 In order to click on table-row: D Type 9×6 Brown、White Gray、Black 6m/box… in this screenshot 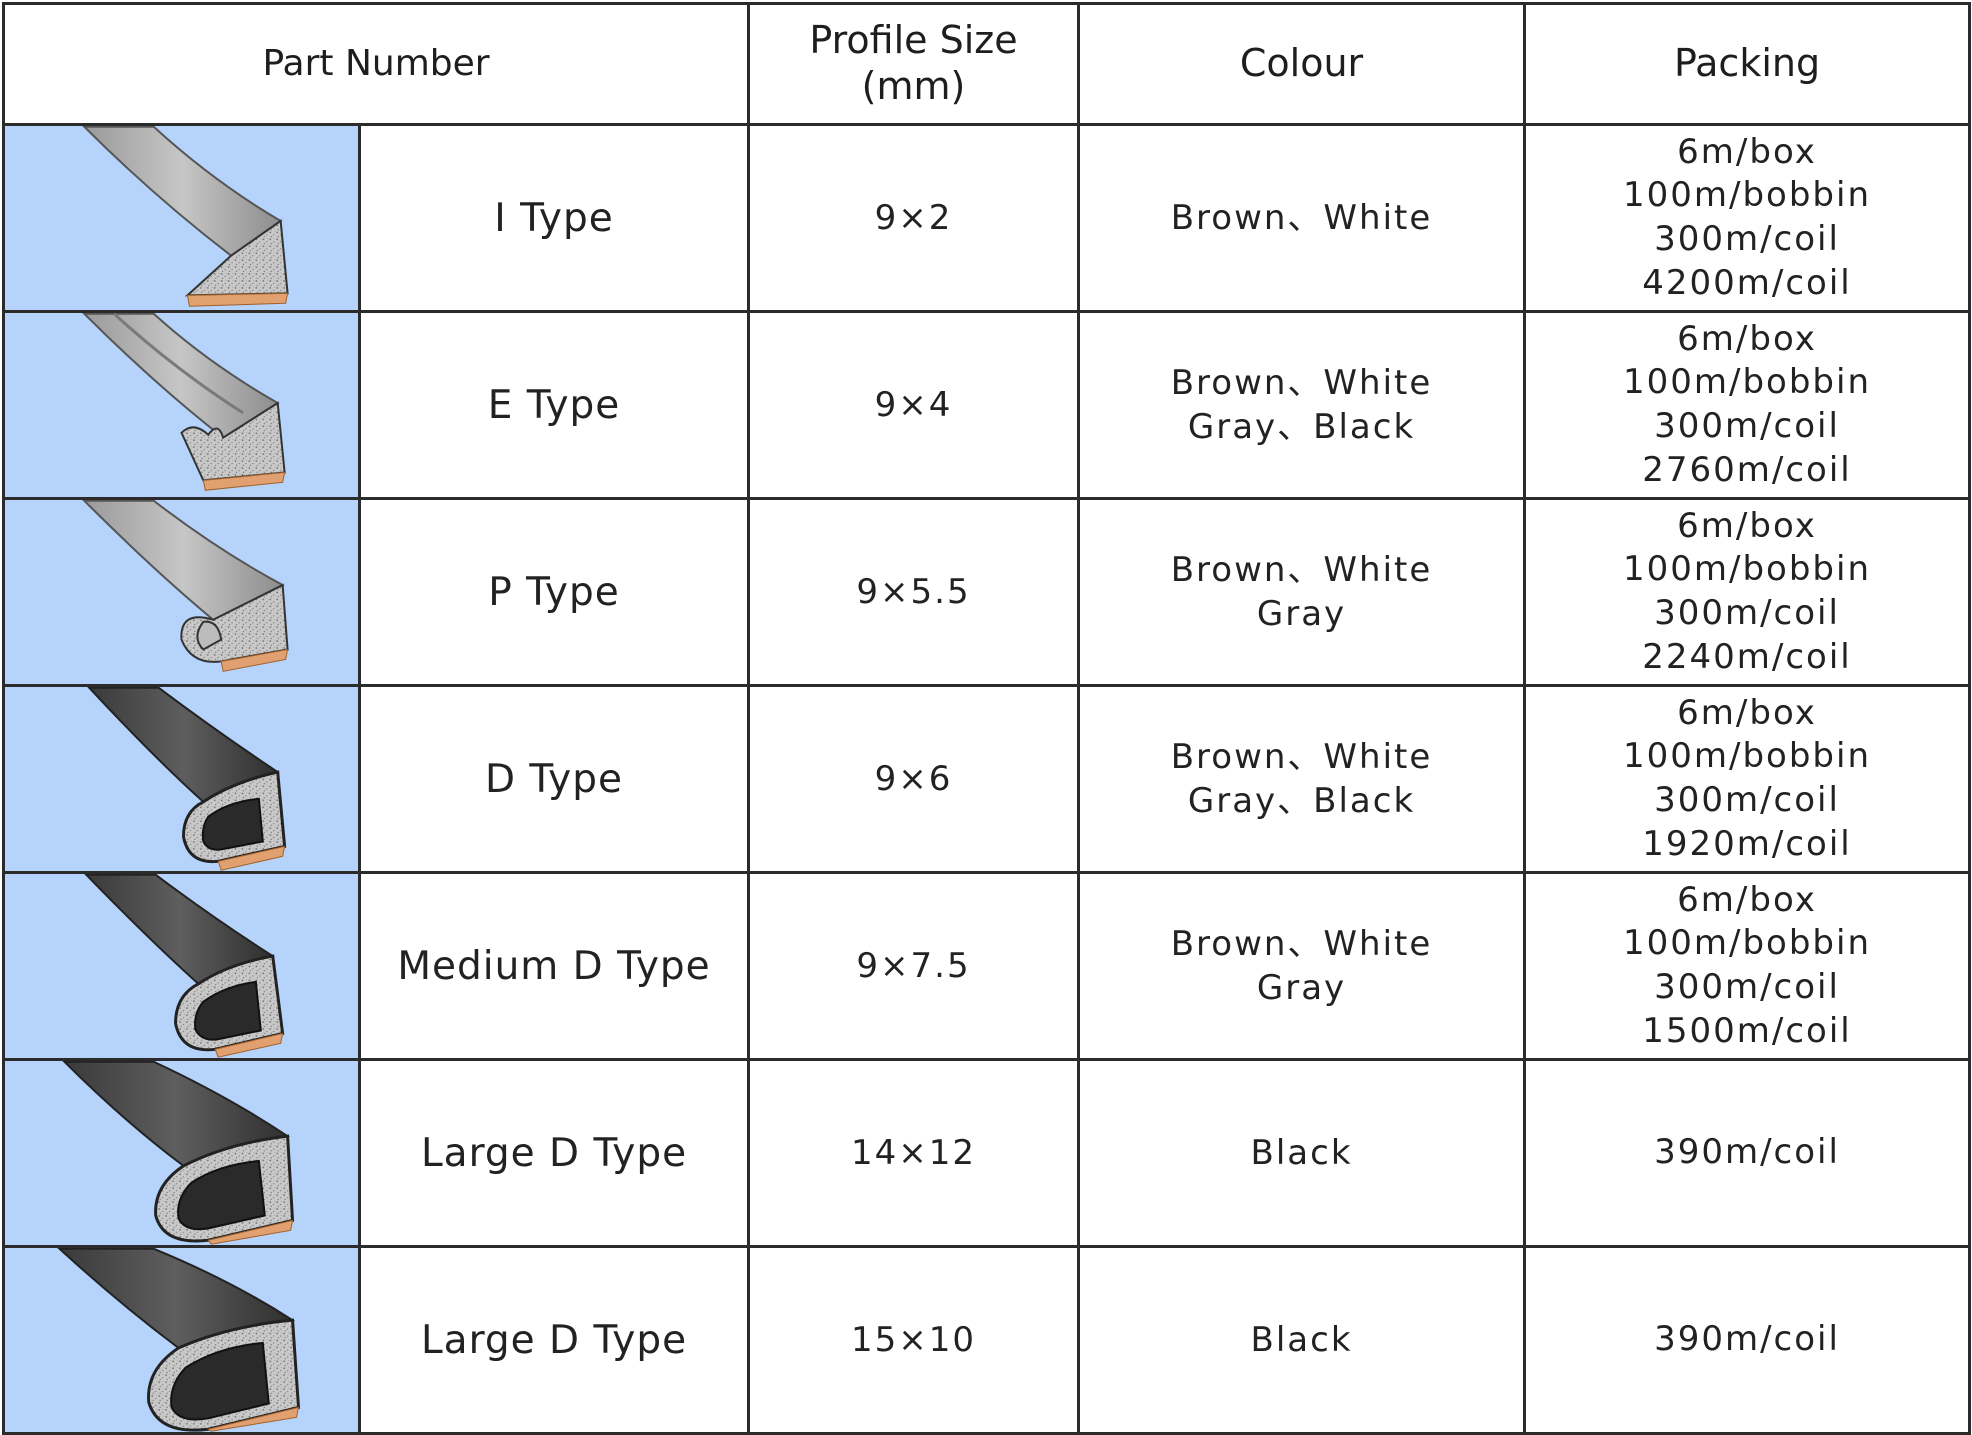, I will do `click(987, 779)`.